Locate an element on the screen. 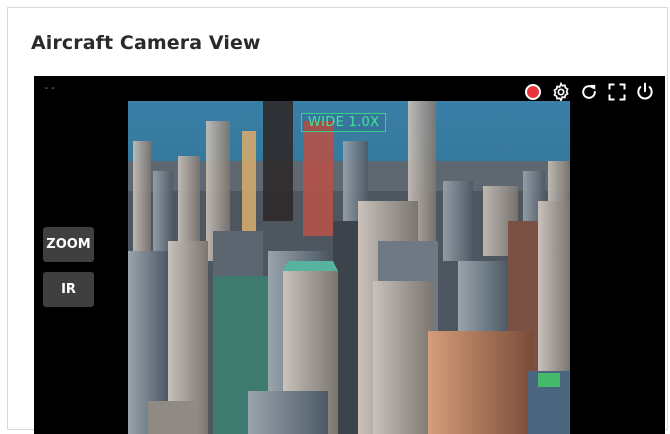 This screenshot has width=670, height=434. gear-icon is located at coordinates (561, 92).